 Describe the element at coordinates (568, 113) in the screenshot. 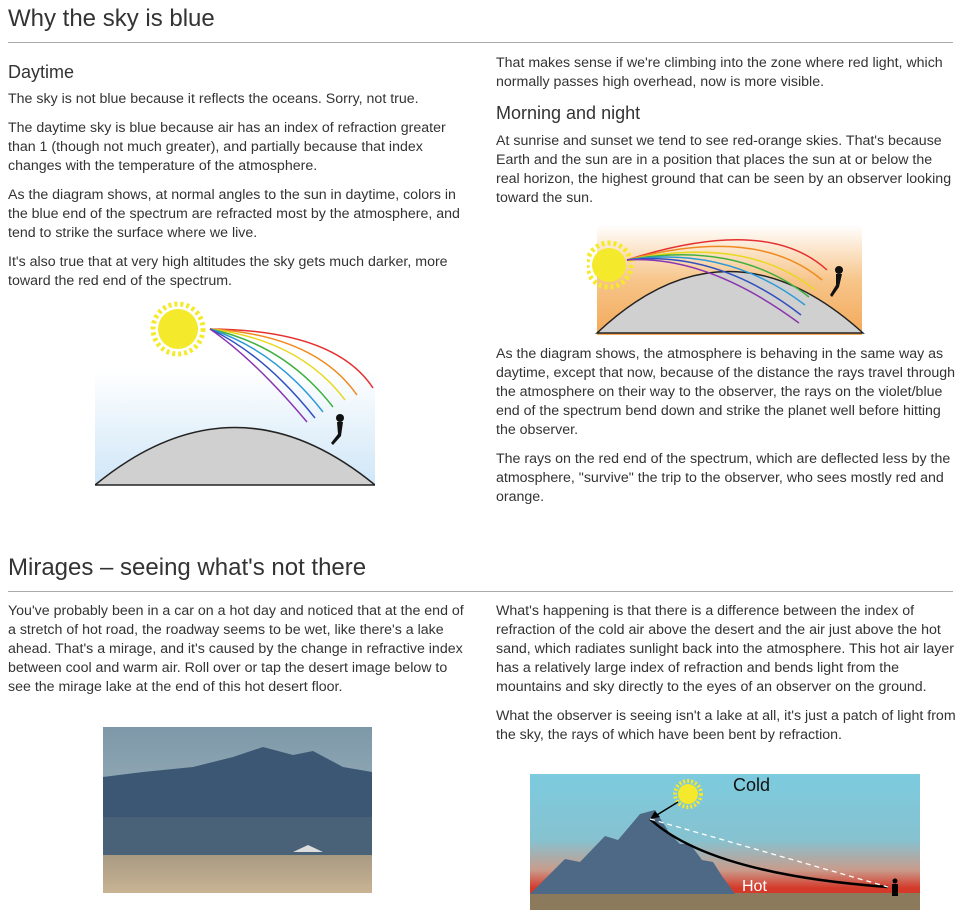

I see `morning-heading: Morning and night` at that location.